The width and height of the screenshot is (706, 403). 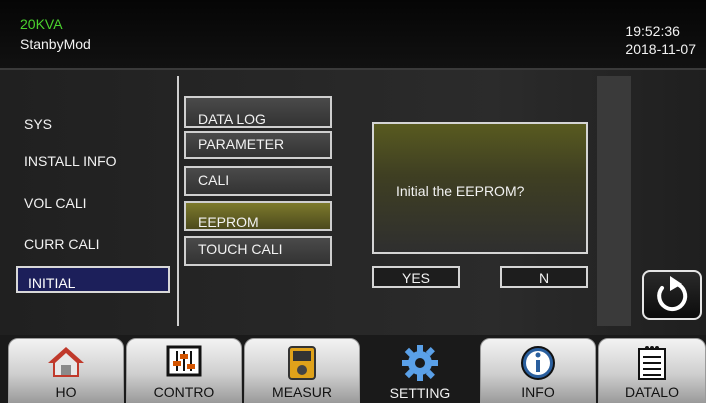 What do you see at coordinates (70, 161) in the screenshot?
I see `left-menu-install-info: INSTALL INFO` at bounding box center [70, 161].